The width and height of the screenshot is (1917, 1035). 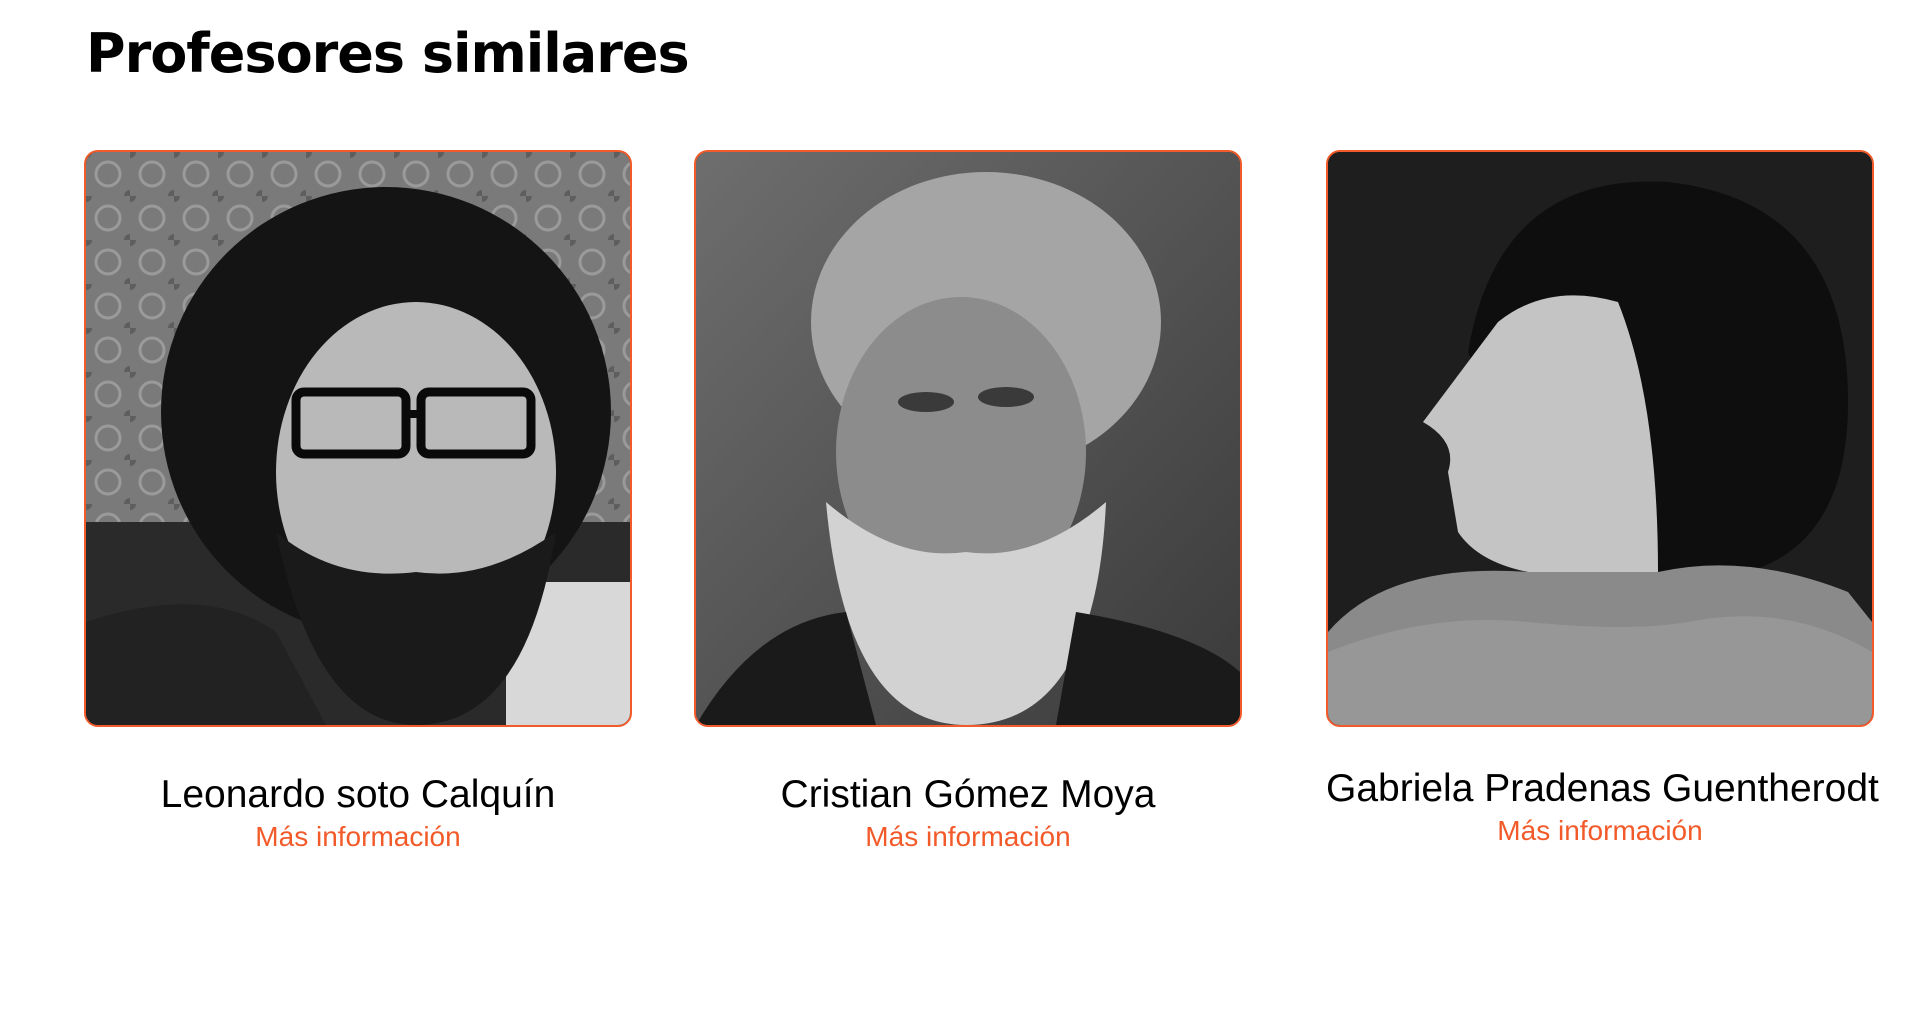 I want to click on professor-name: Leonardo soto Calquín, so click(x=358, y=794).